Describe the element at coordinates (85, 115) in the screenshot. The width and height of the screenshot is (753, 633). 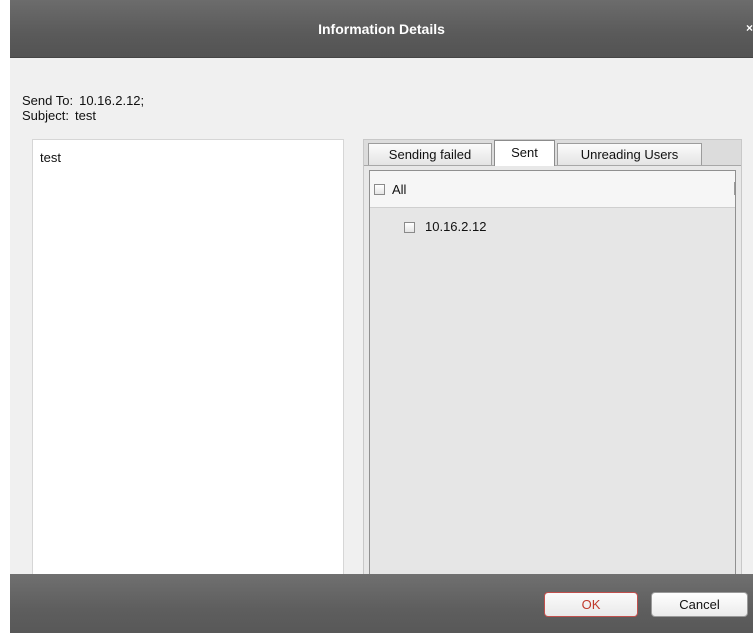
I see `subject-value: test` at that location.